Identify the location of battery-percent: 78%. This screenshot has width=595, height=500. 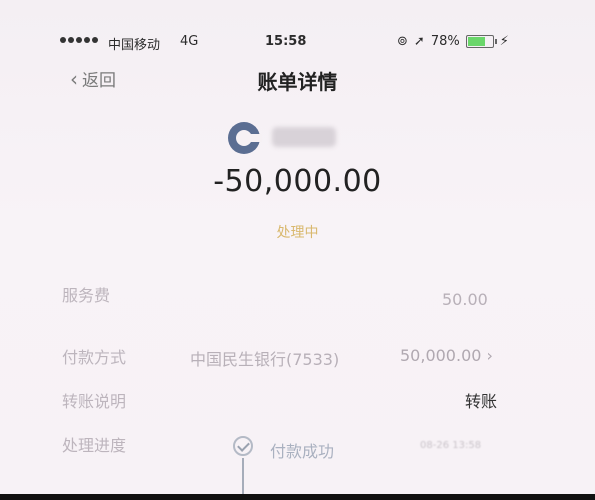
(445, 41).